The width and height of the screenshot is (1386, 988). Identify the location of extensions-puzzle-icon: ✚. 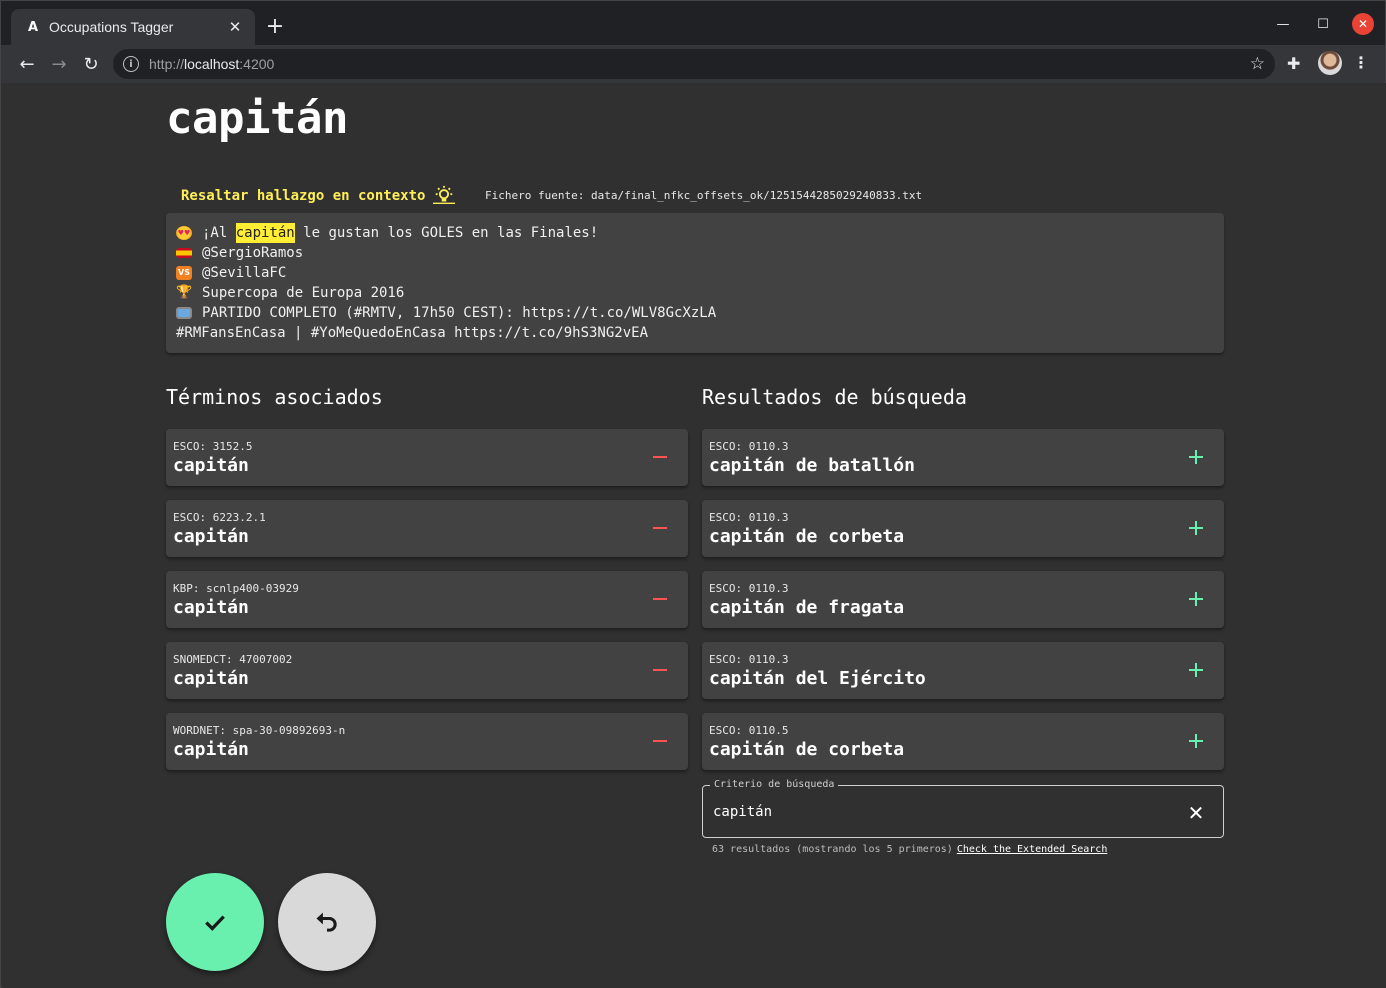
(1293, 63).